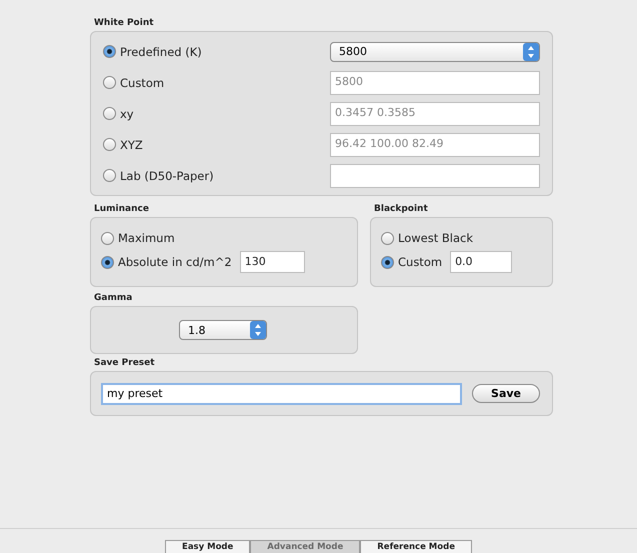 Image resolution: width=637 pixels, height=553 pixels. I want to click on input-field: 0.3457 0.3585, so click(435, 114).